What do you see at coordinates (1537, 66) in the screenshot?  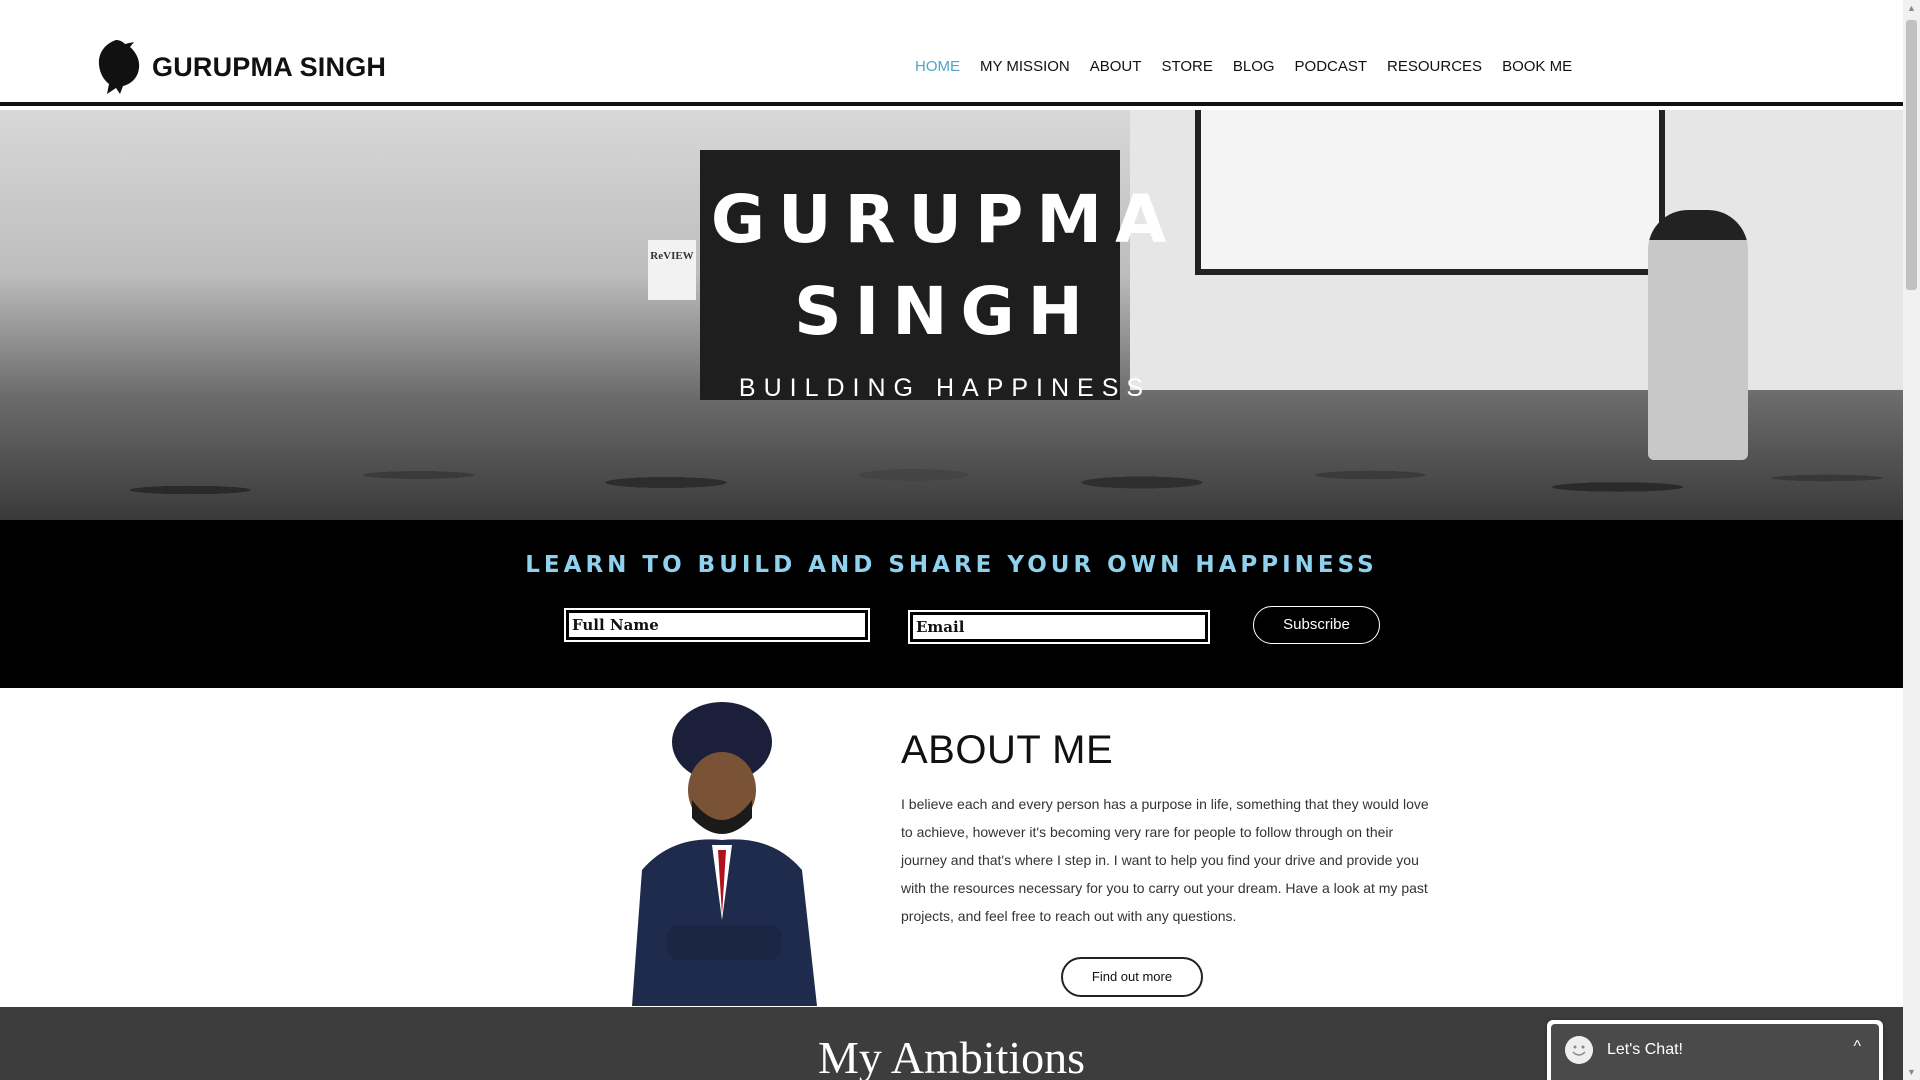 I see `nav-item-book-me: BOOK ME` at bounding box center [1537, 66].